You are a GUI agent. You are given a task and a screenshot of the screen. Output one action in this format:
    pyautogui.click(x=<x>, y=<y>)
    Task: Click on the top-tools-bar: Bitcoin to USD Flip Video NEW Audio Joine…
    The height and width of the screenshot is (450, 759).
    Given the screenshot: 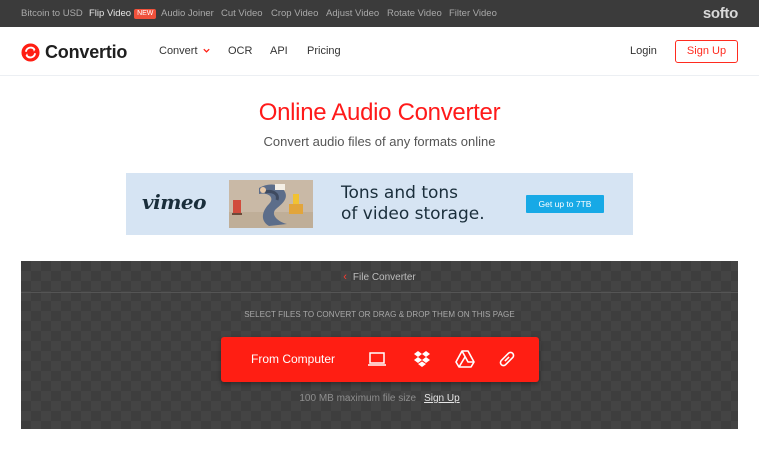 What is the action you would take?
    pyautogui.click(x=379, y=13)
    